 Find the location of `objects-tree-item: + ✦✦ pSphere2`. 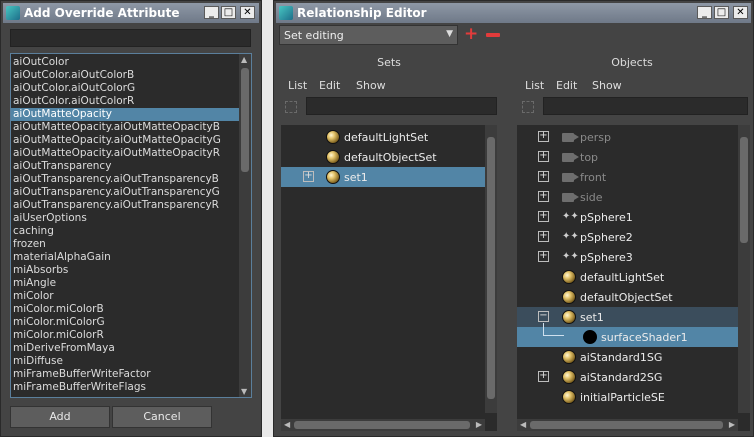

objects-tree-item: + ✦✦ pSphere2 is located at coordinates (633, 237).